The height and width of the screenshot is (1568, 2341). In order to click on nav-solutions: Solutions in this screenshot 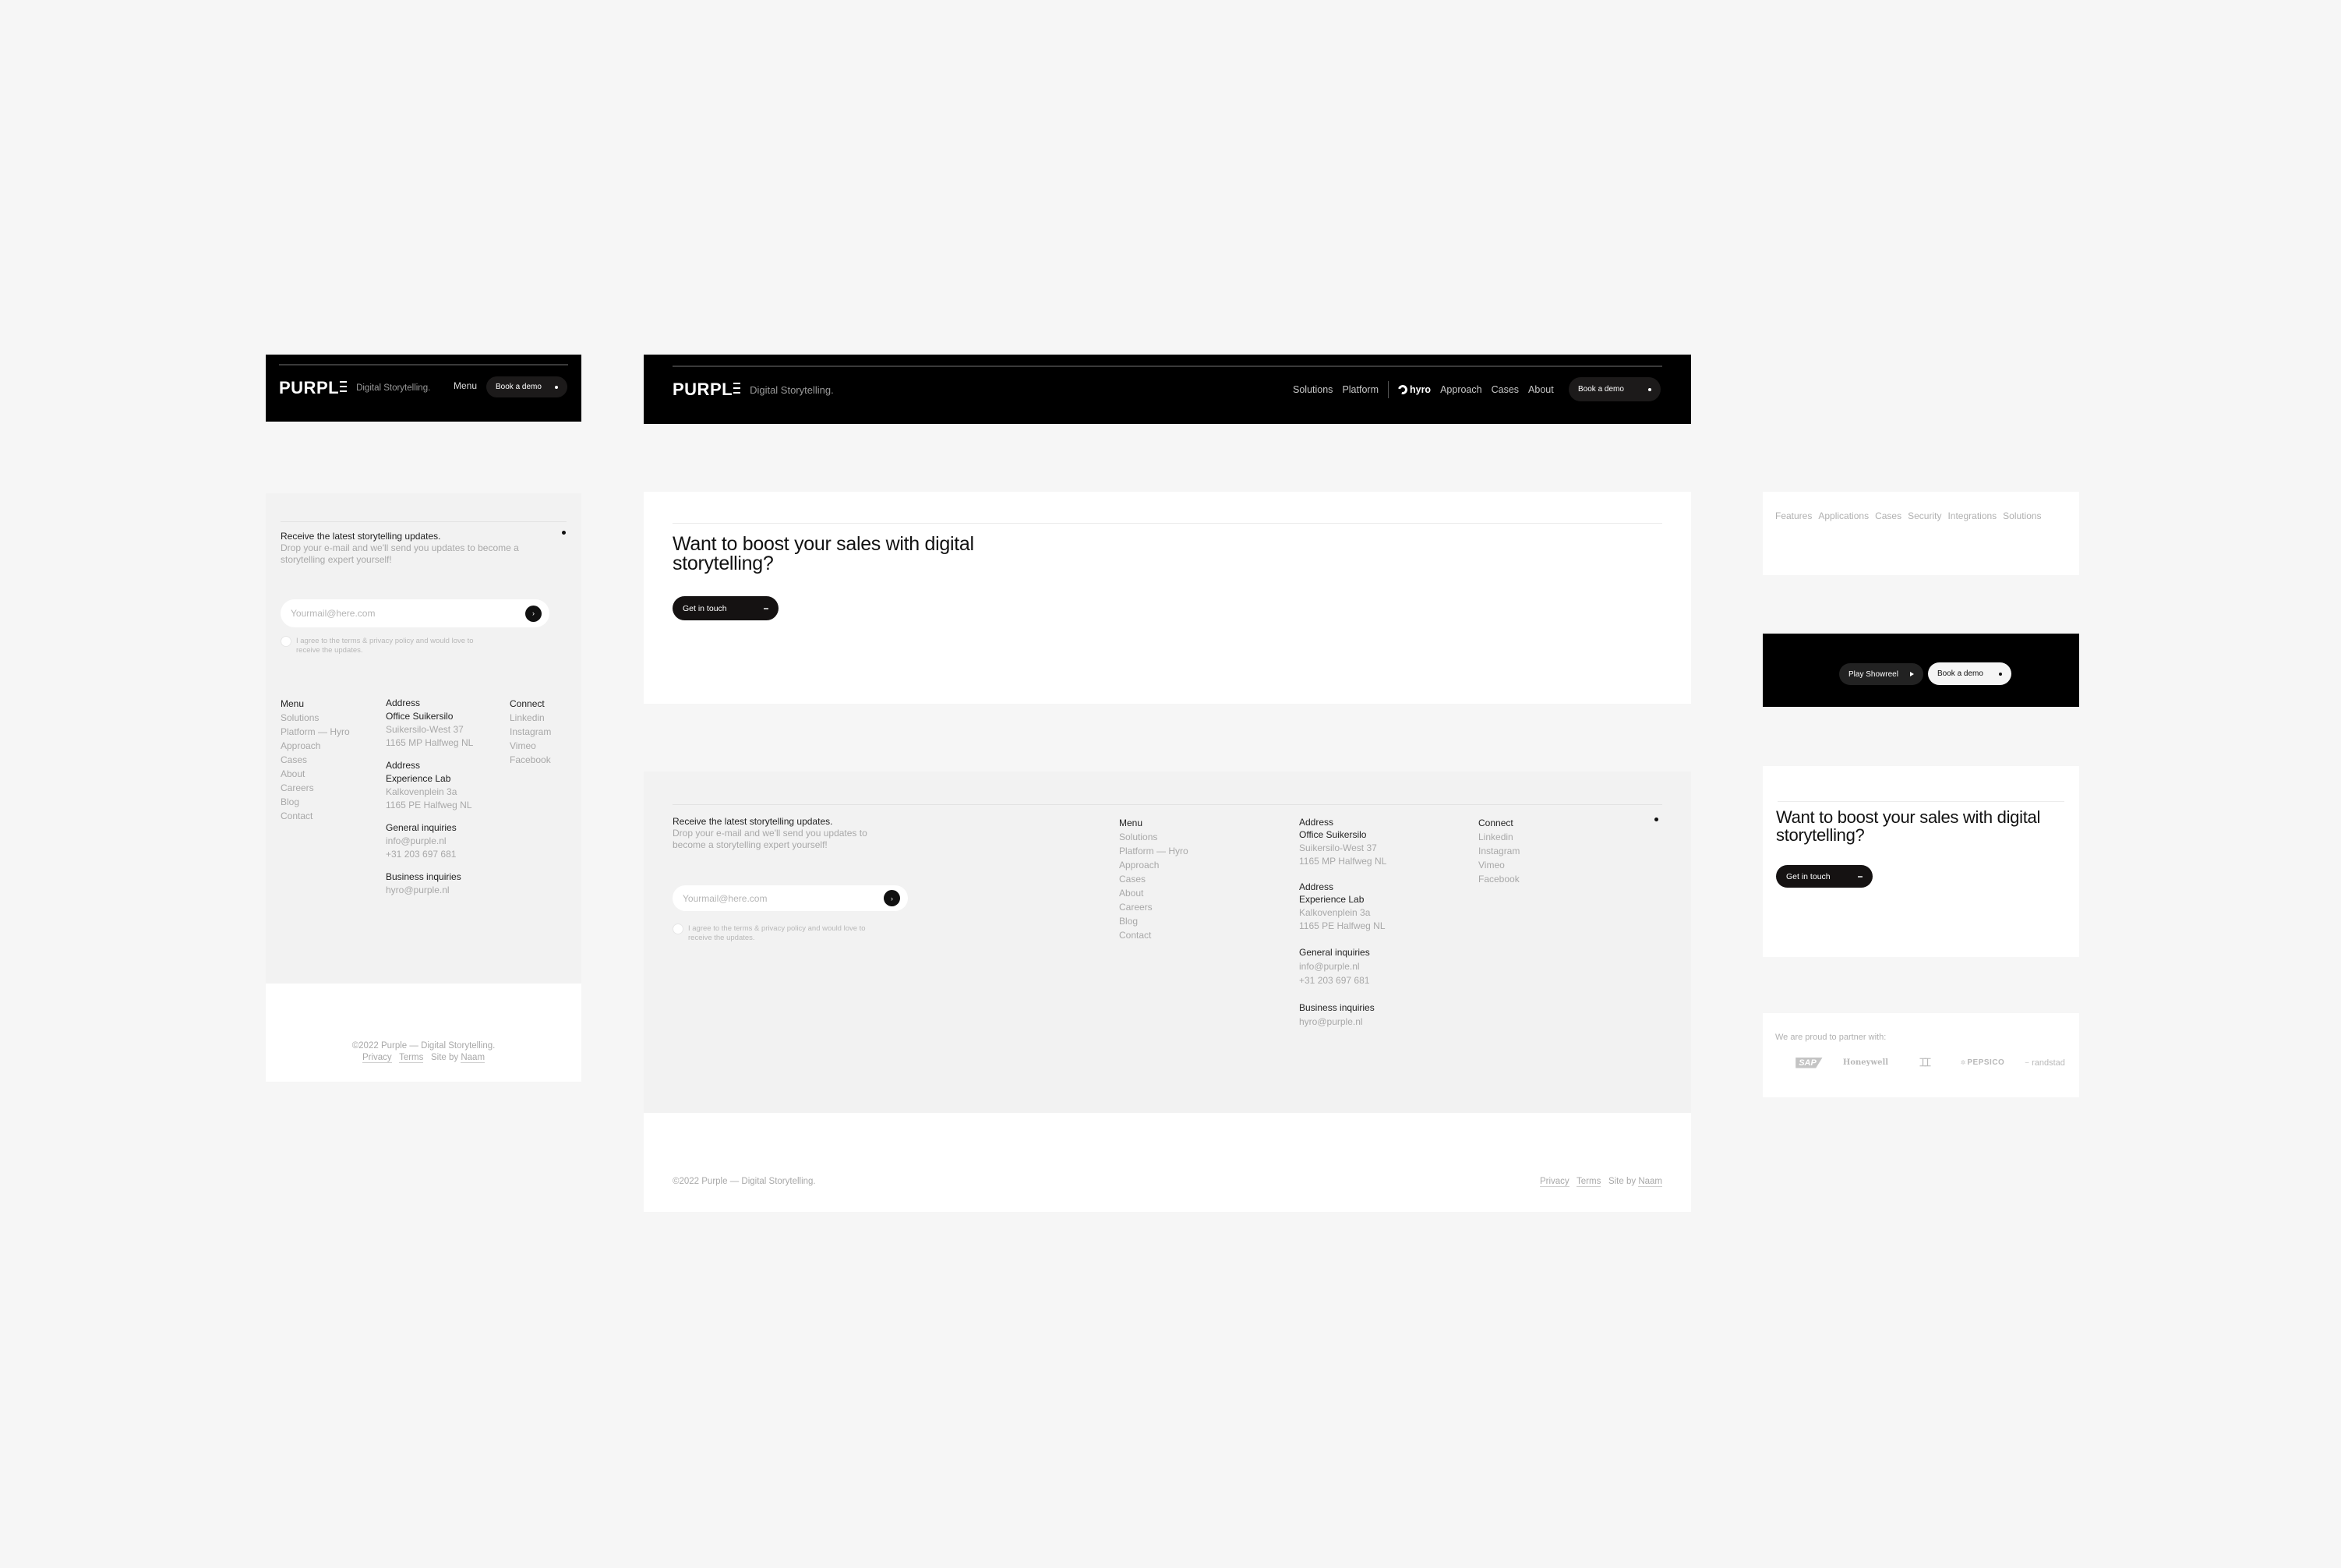, I will do `click(1313, 389)`.